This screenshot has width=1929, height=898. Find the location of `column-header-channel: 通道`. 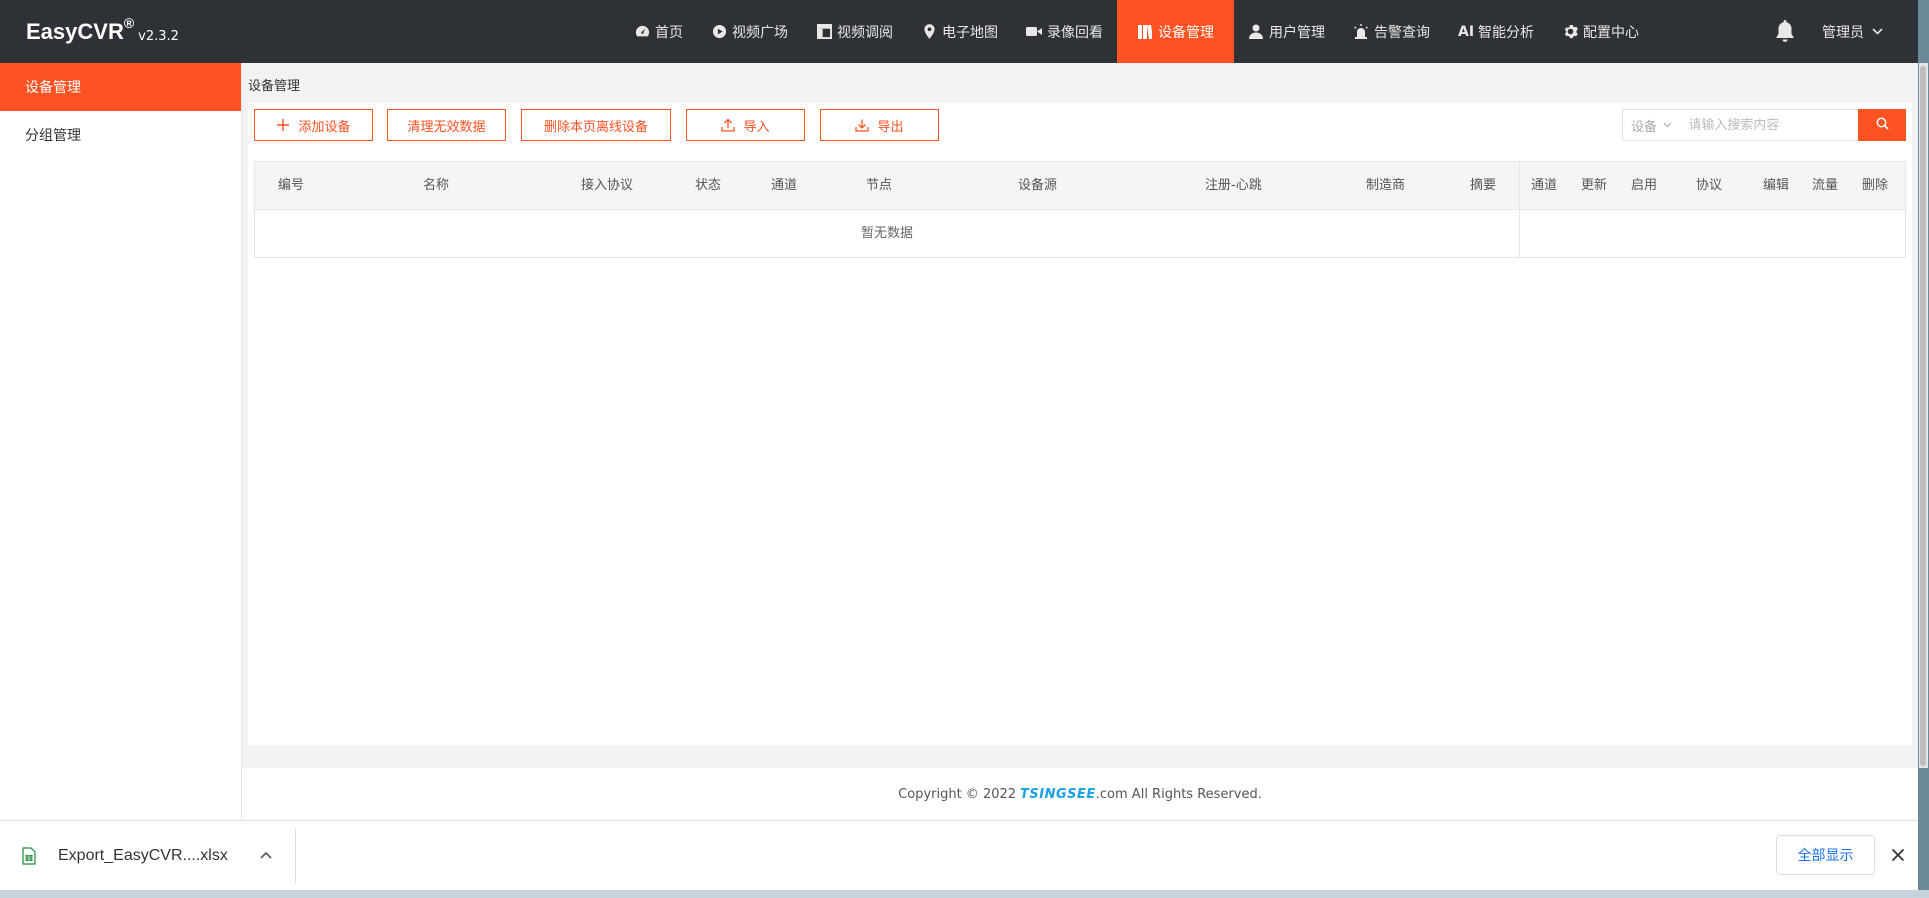

column-header-channel: 通道 is located at coordinates (784, 186).